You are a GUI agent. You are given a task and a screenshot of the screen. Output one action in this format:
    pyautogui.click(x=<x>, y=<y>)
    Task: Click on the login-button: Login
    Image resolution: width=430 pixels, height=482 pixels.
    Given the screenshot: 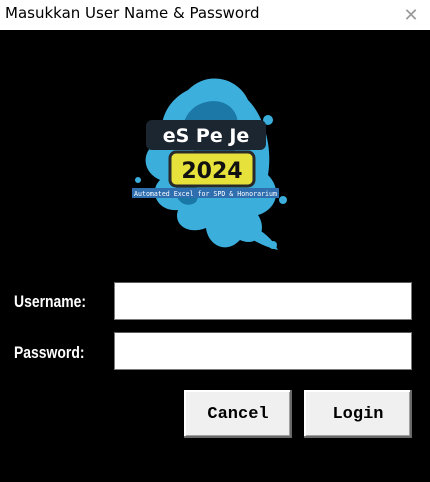 What is the action you would take?
    pyautogui.click(x=358, y=414)
    